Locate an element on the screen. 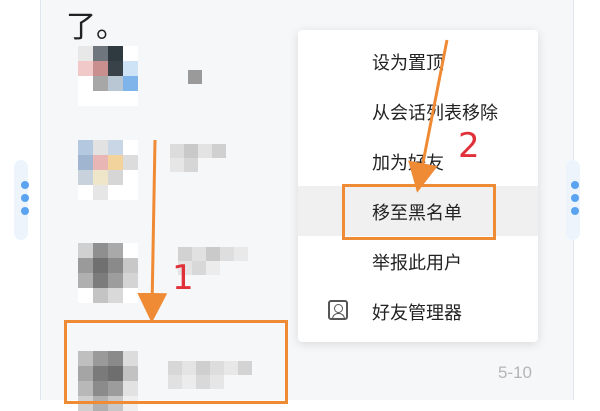 This screenshot has width=600, height=411. arrow-step-2-icon is located at coordinates (428, 116).